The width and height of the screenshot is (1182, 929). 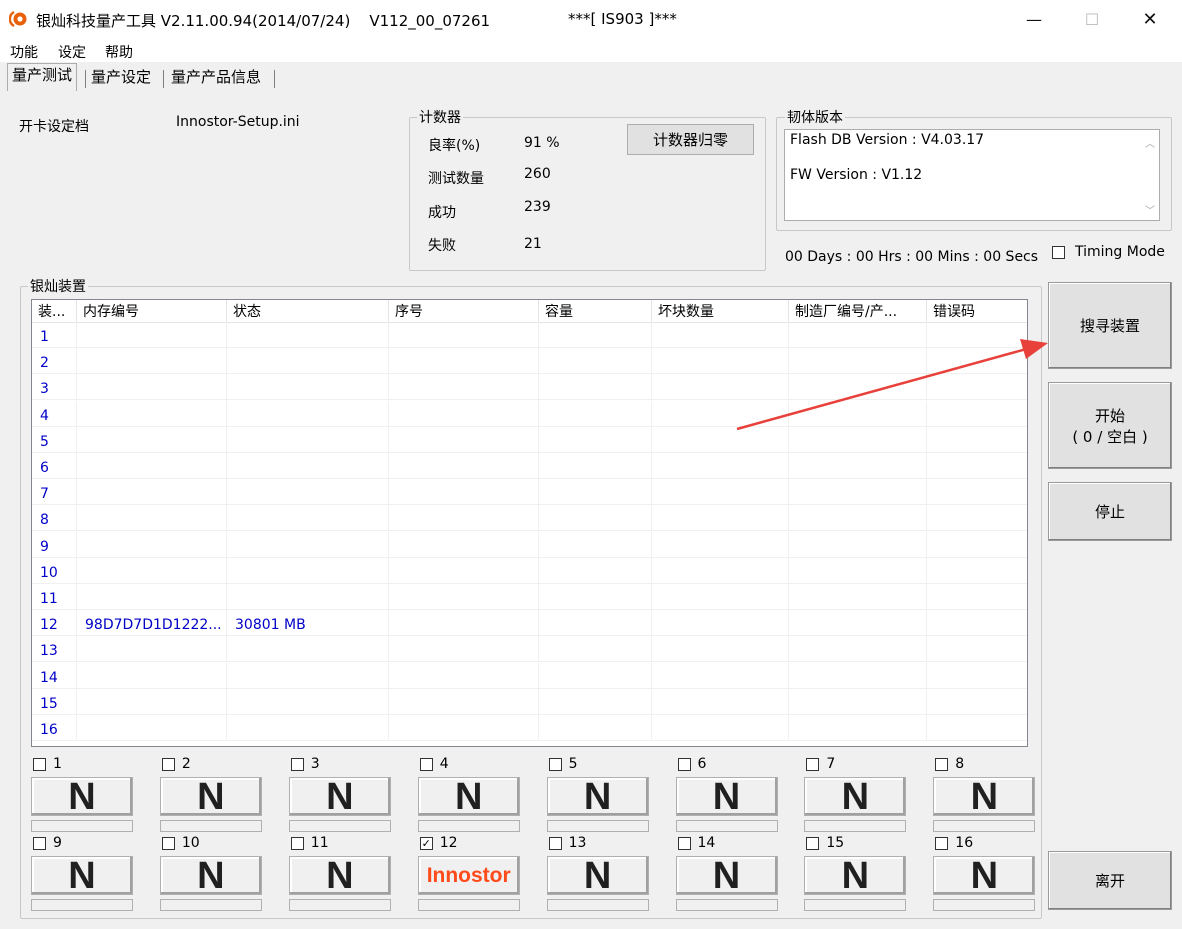 I want to click on table-row: 5, so click(x=529, y=439).